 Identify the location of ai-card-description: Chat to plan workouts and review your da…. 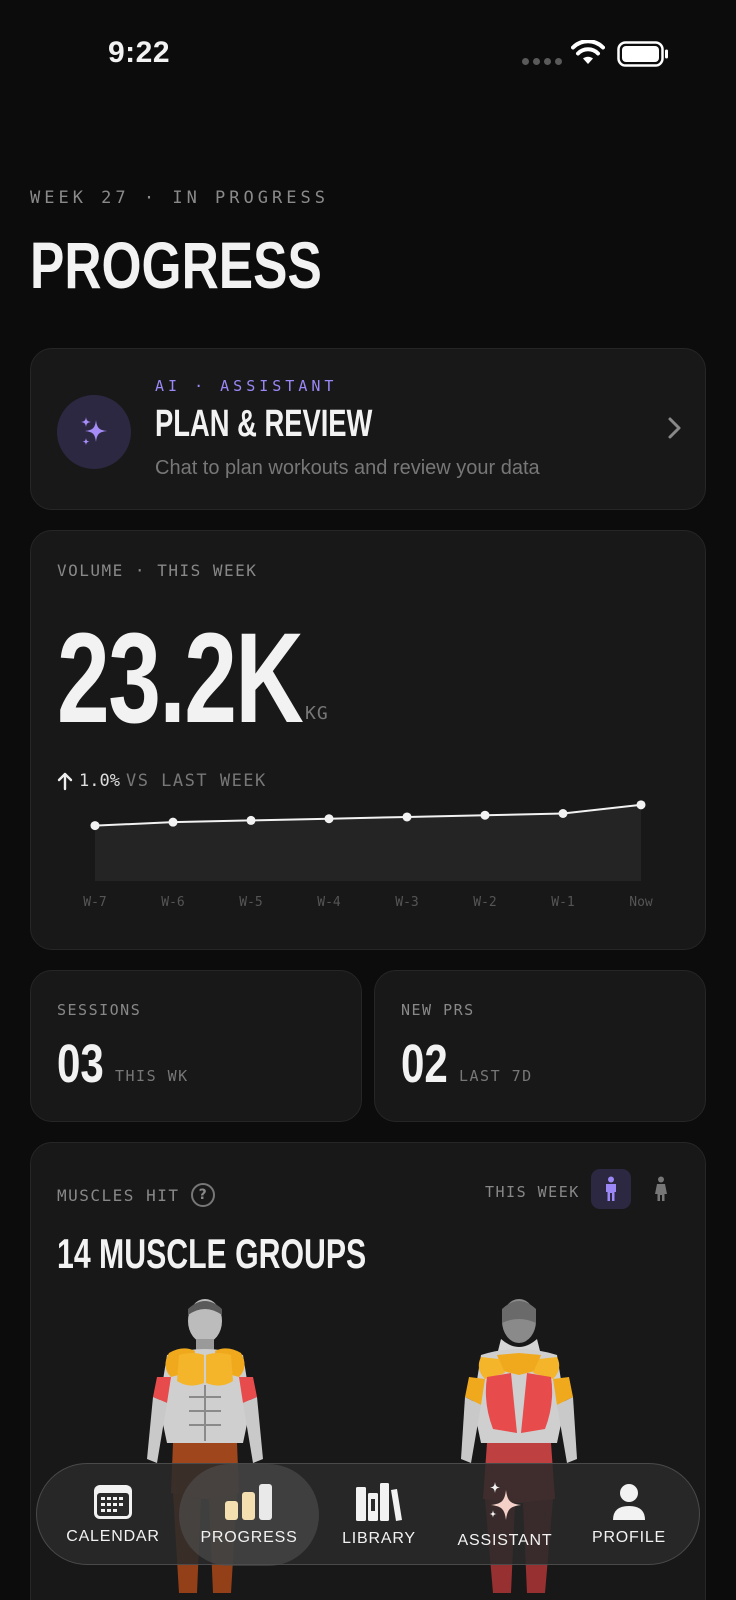
(347, 468).